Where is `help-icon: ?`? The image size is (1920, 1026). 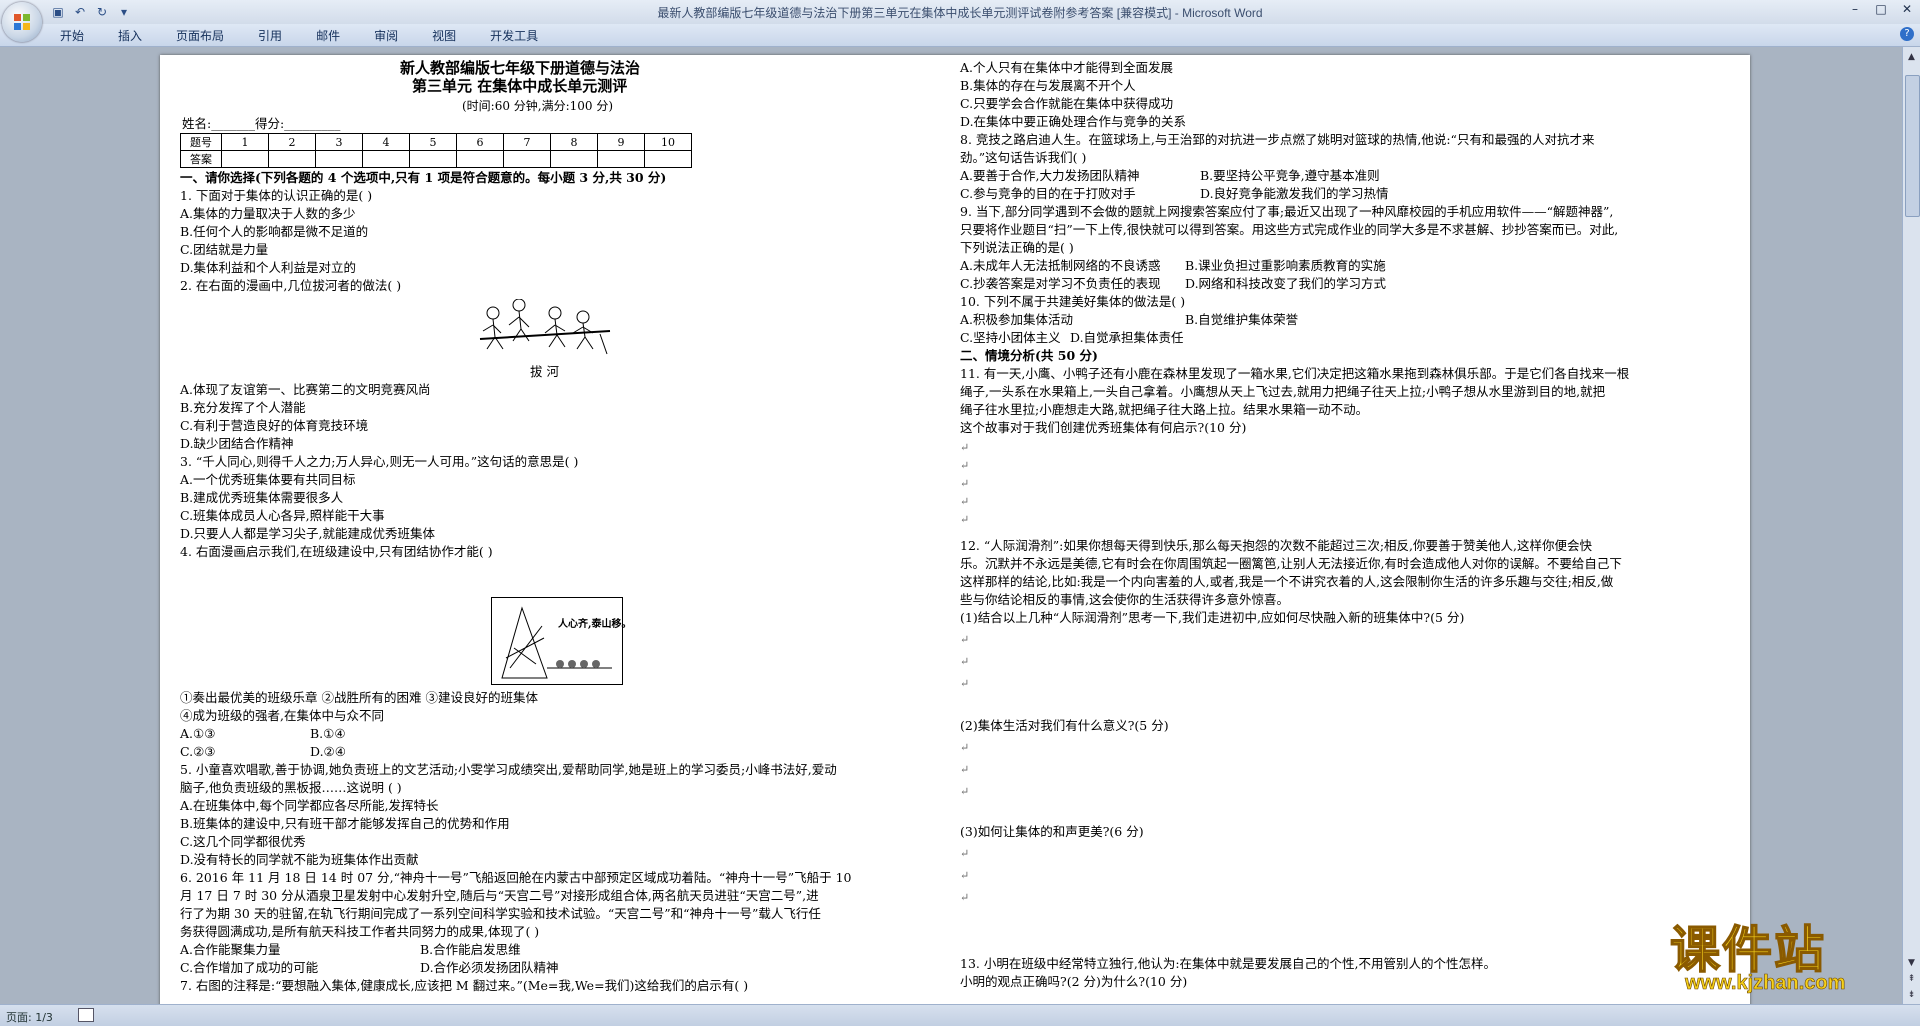 help-icon: ? is located at coordinates (1907, 34).